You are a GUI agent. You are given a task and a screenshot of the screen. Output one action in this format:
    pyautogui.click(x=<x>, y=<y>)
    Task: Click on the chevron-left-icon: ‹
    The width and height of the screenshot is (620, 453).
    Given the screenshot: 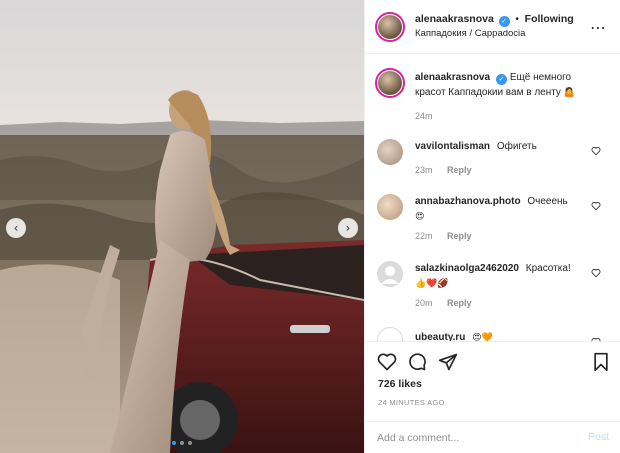 What is the action you would take?
    pyautogui.click(x=16, y=228)
    